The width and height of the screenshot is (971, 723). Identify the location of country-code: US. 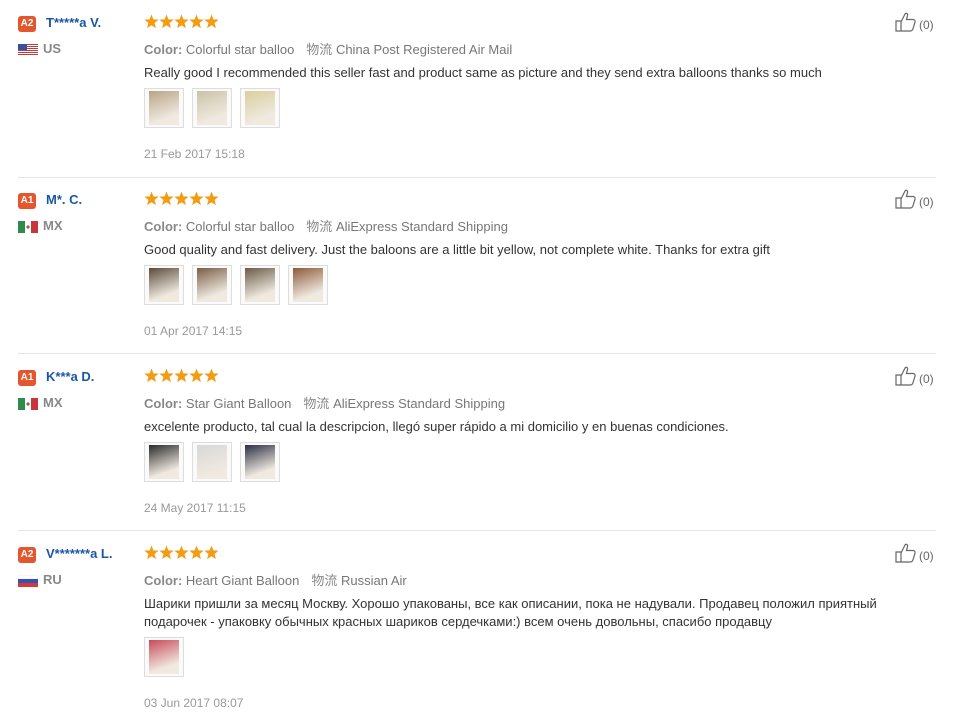
(52, 49).